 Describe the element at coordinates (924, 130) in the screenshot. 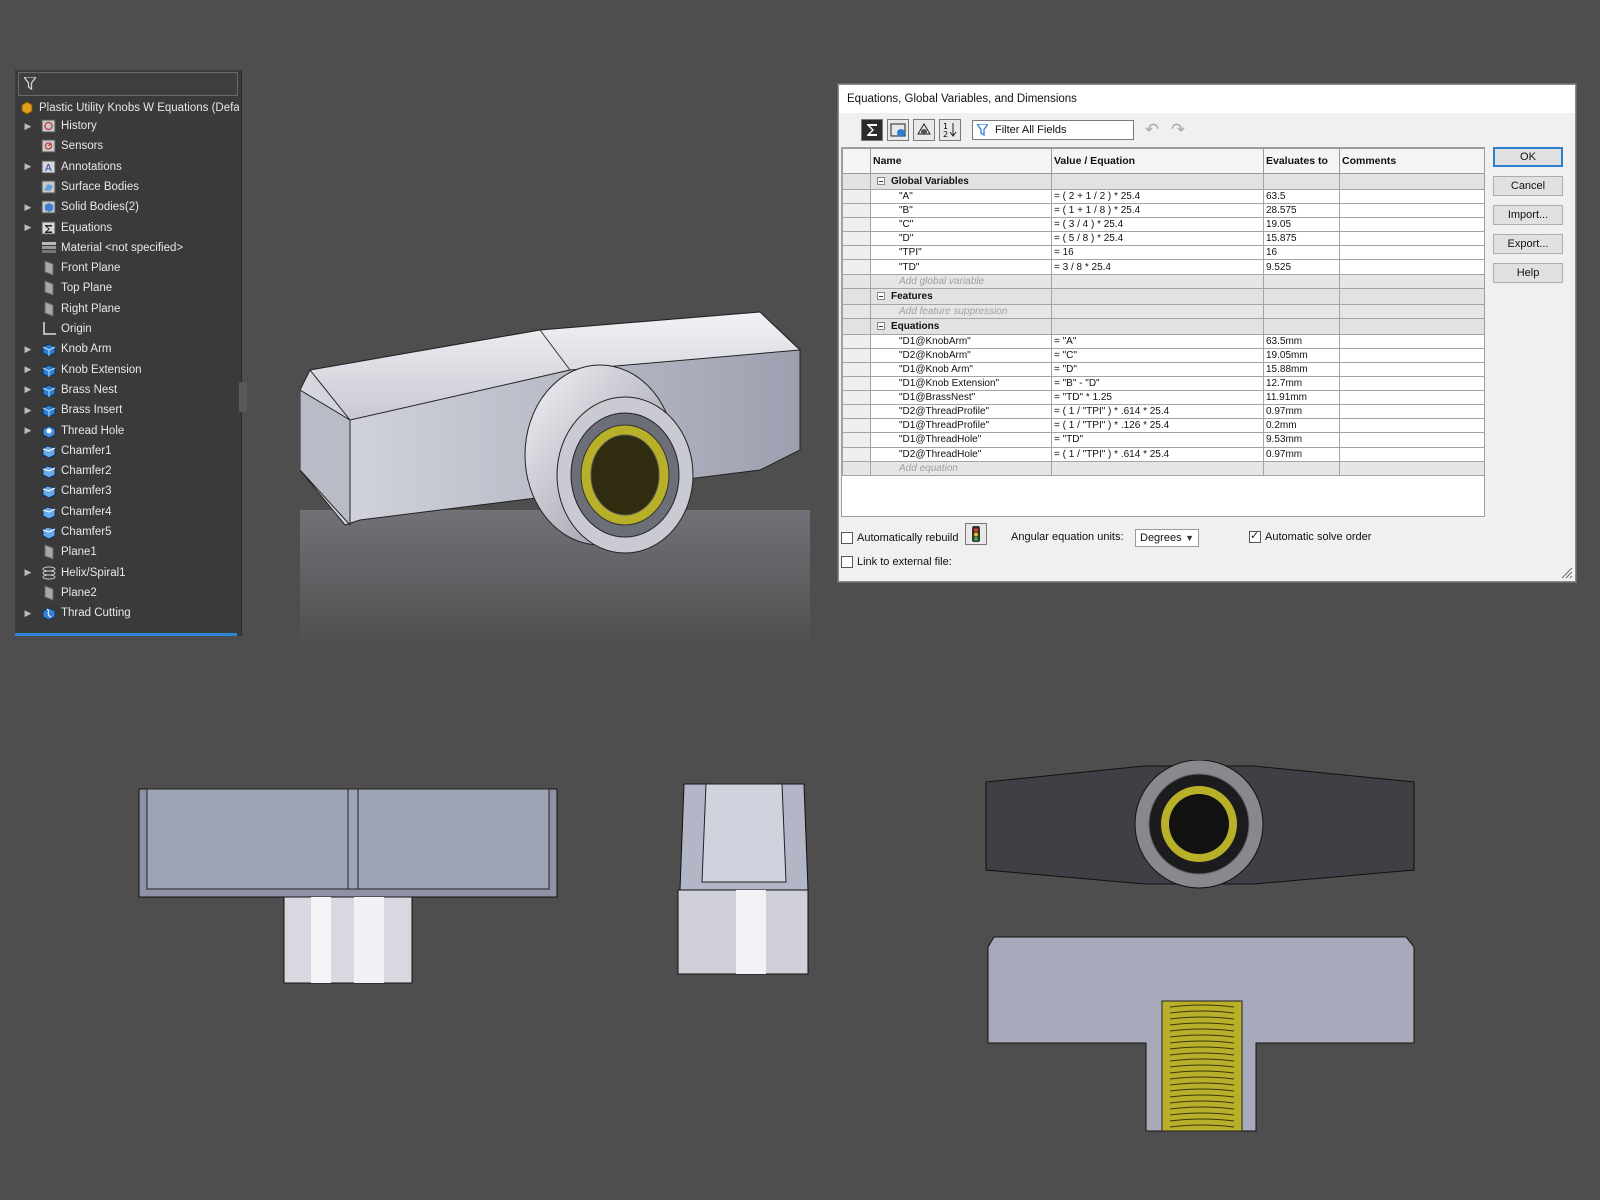

I see `dimension-view-button` at that location.